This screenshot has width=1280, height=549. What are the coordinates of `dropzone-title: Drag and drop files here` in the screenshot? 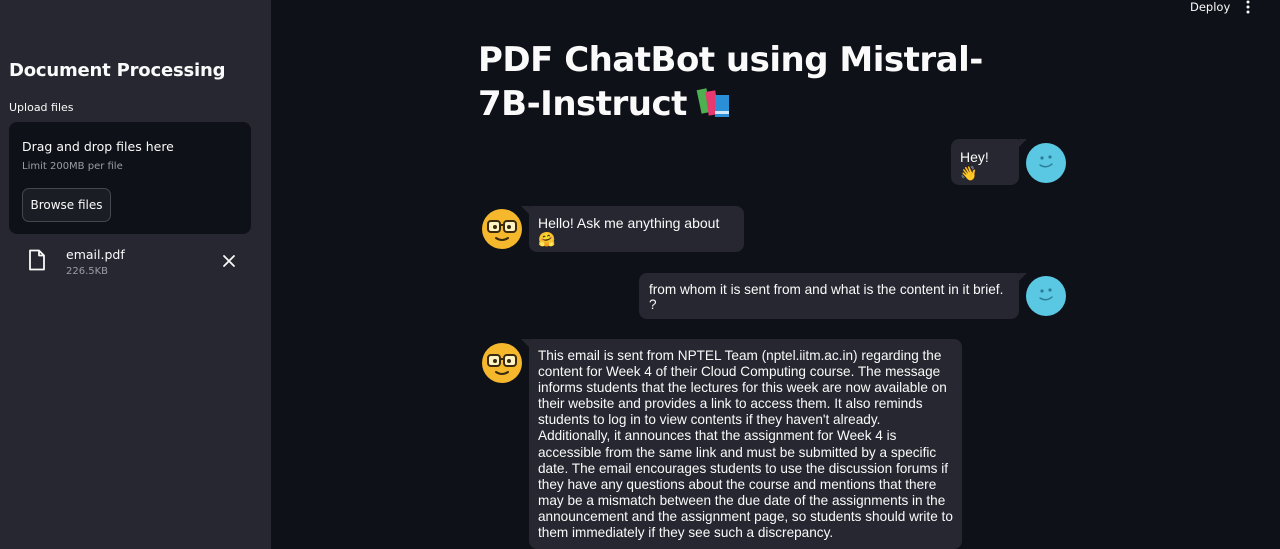 It's located at (98, 146).